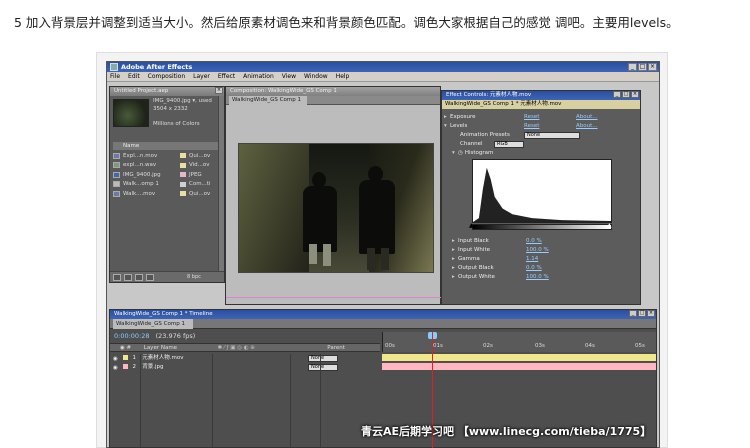  I want to click on info-line: IMG_9400.jpg ▾, used, so click(182, 101).